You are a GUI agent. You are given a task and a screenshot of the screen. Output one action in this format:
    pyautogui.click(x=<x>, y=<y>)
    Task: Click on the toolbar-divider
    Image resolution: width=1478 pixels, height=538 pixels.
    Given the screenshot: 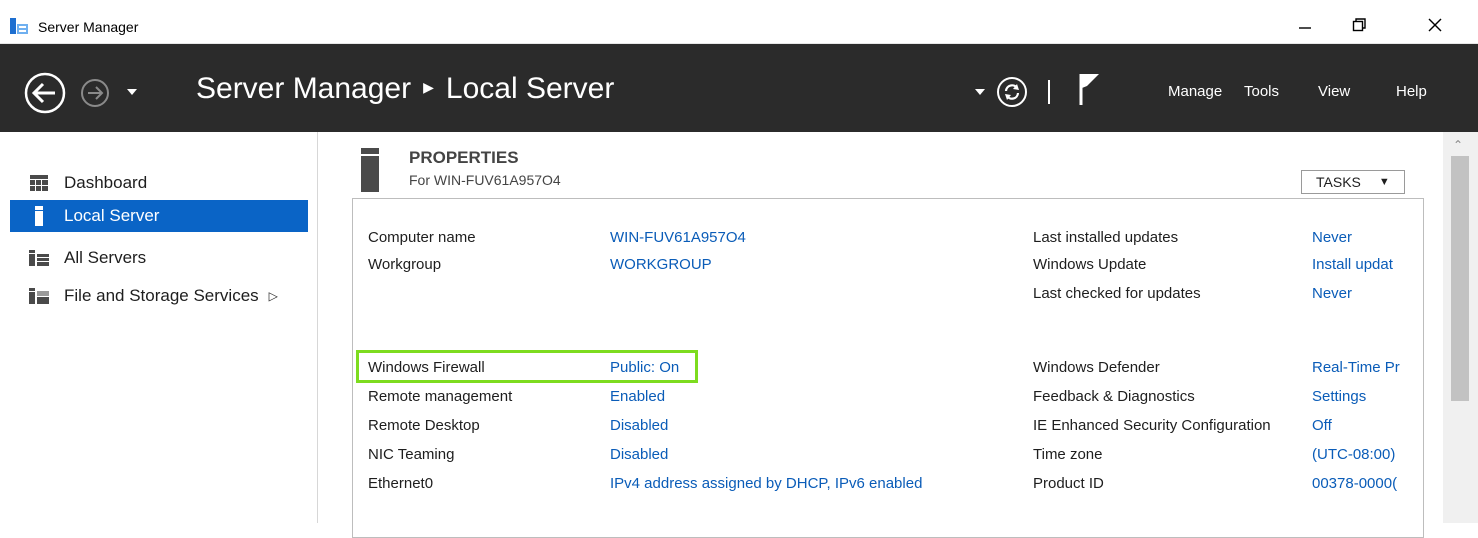 What is the action you would take?
    pyautogui.click(x=1049, y=92)
    